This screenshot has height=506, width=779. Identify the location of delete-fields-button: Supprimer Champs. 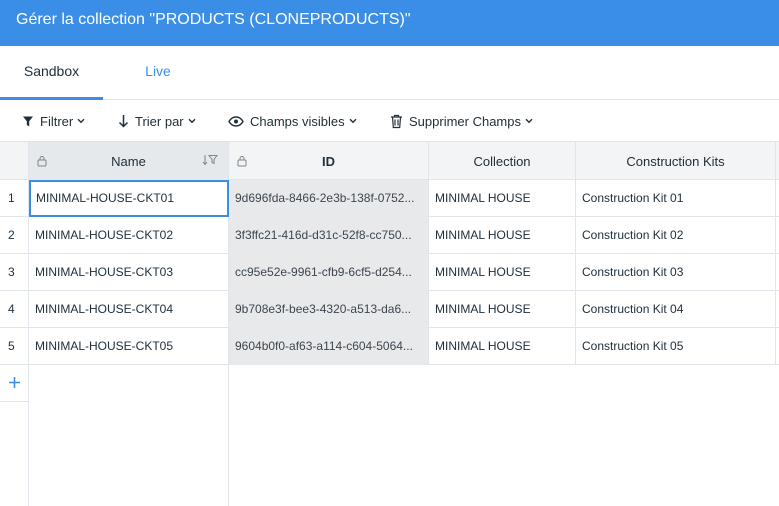
(461, 121).